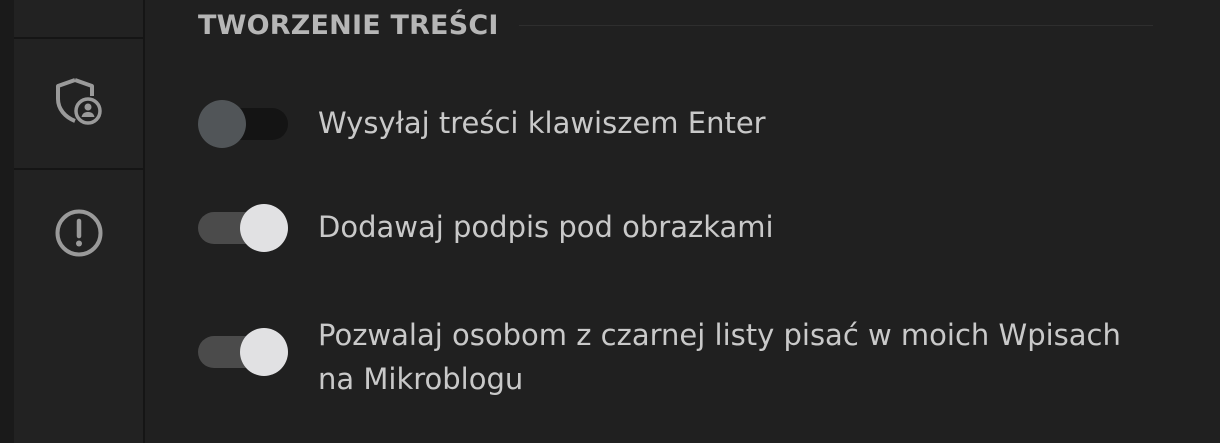 The image size is (1220, 443). I want to click on send-with-enter-toggle, so click(243, 123).